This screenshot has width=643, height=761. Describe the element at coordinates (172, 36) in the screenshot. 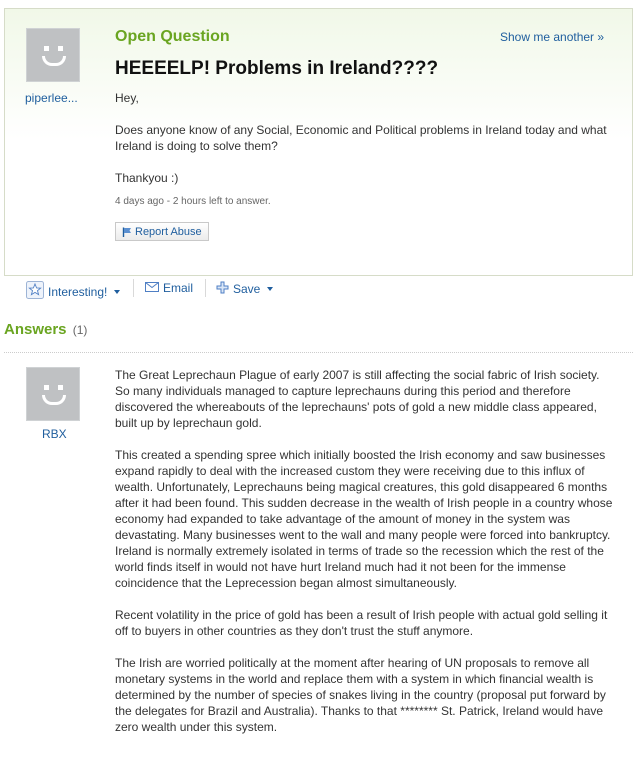

I see `question-label: Open Question` at that location.